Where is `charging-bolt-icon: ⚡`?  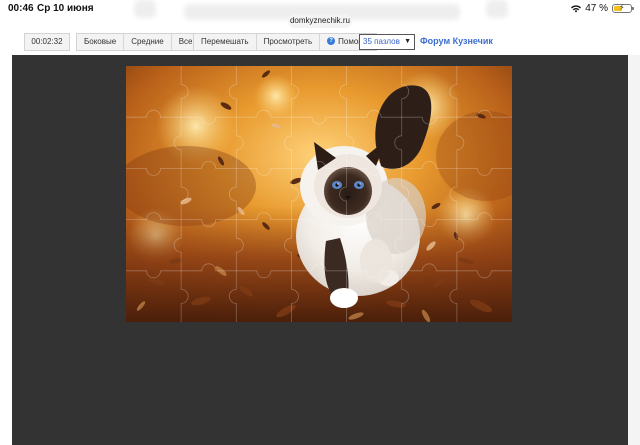
charging-bolt-icon: ⚡ is located at coordinates (622, 7).